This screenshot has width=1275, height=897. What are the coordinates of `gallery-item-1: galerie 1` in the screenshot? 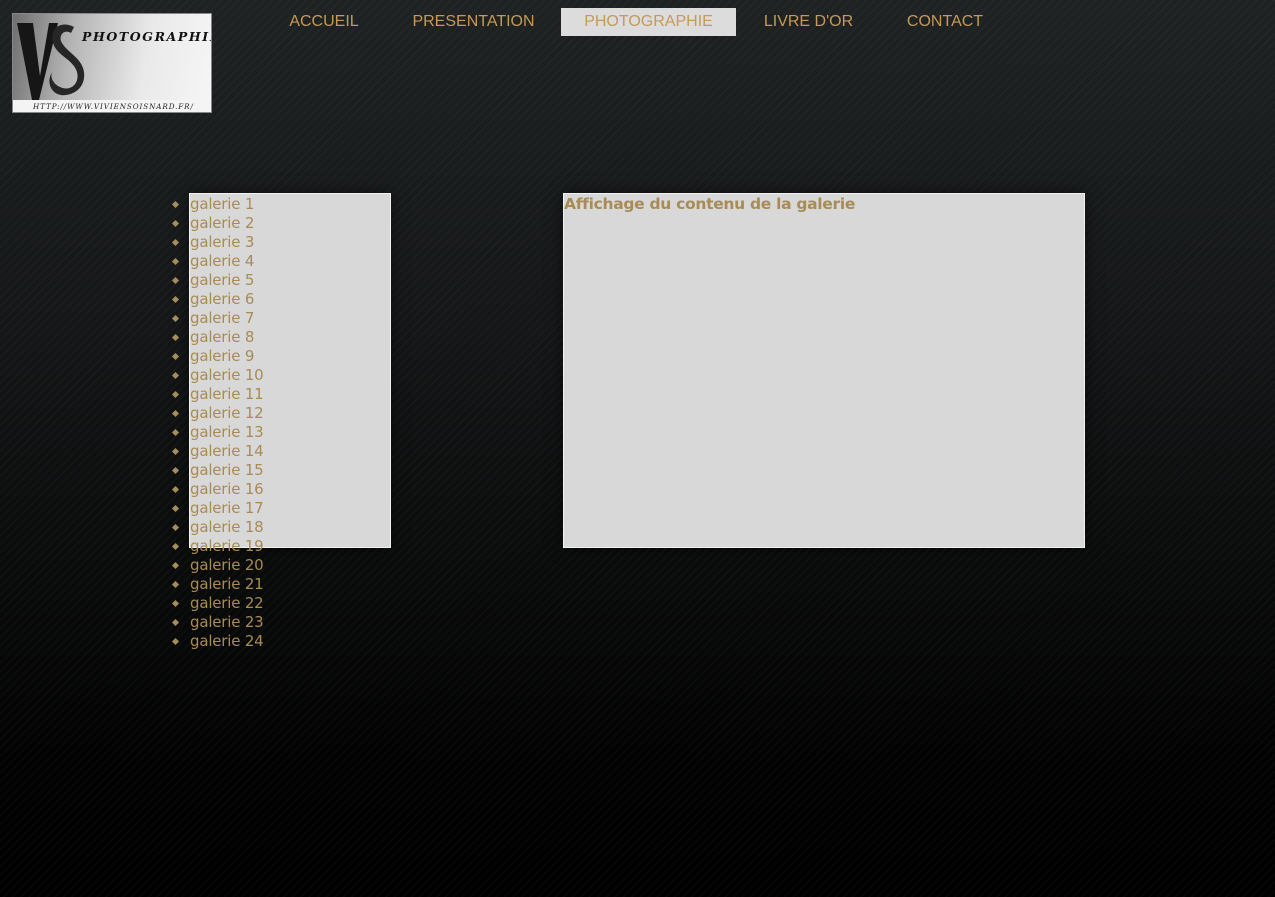 It's located at (215, 204).